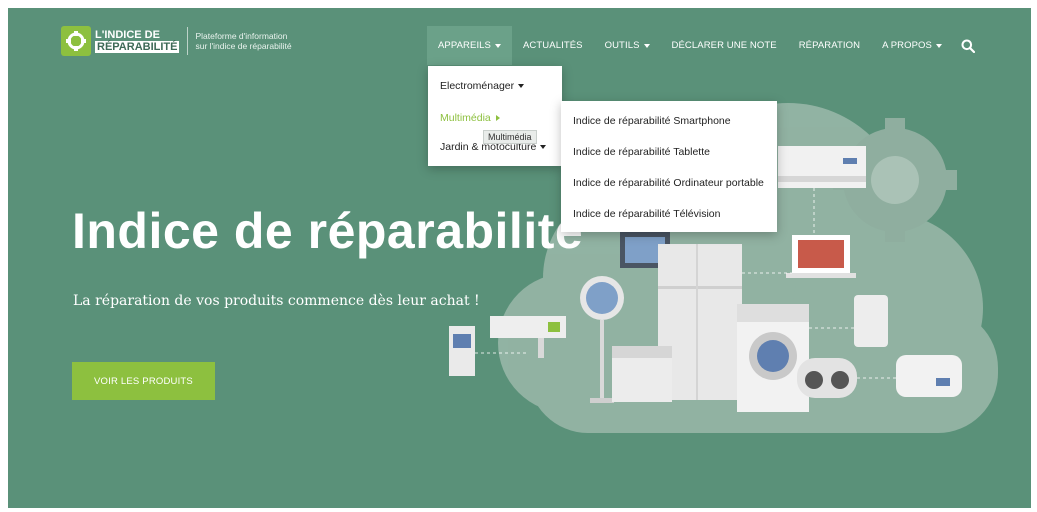  What do you see at coordinates (188, 41) in the screenshot?
I see `logo-divider` at bounding box center [188, 41].